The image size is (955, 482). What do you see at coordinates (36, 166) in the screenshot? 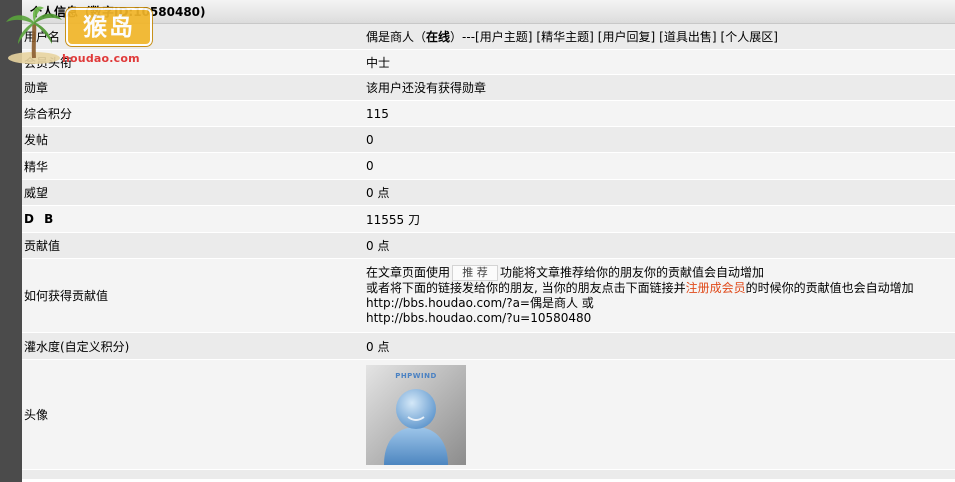
I see `label-digest: 精华` at bounding box center [36, 166].